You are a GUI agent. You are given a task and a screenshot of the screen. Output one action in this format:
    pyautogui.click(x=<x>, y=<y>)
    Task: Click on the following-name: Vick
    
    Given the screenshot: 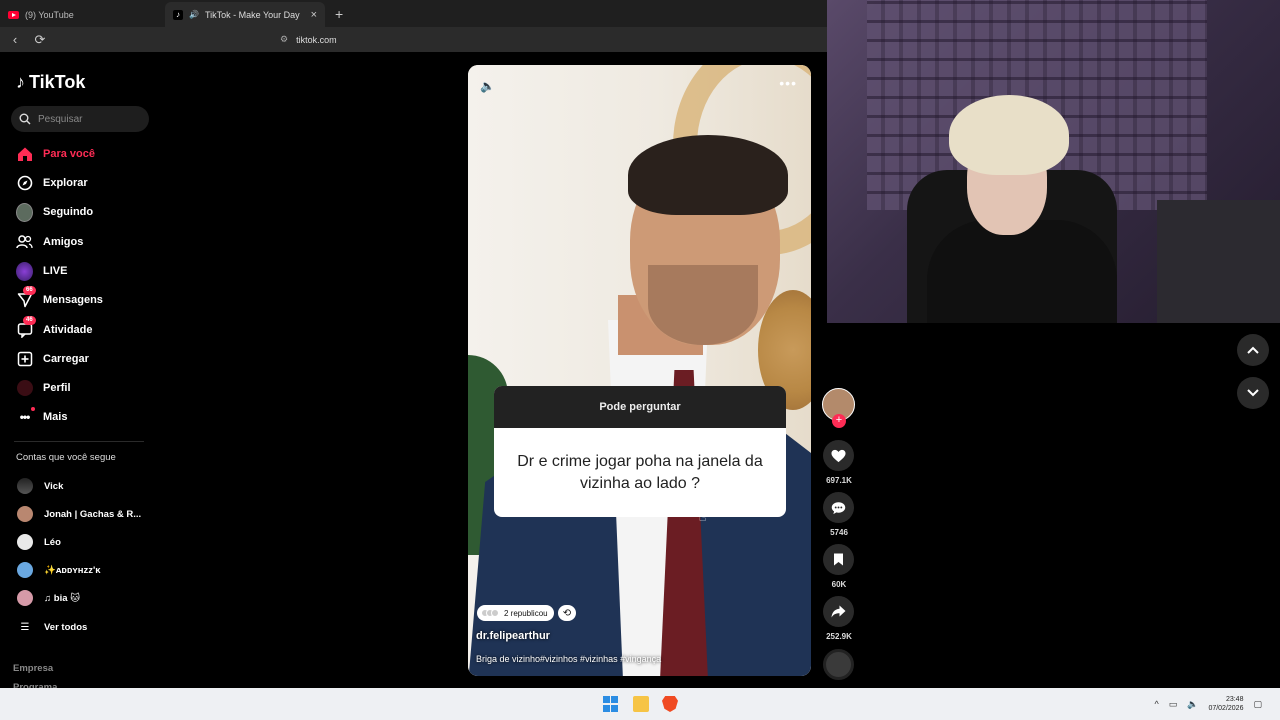 What is the action you would take?
    pyautogui.click(x=54, y=486)
    